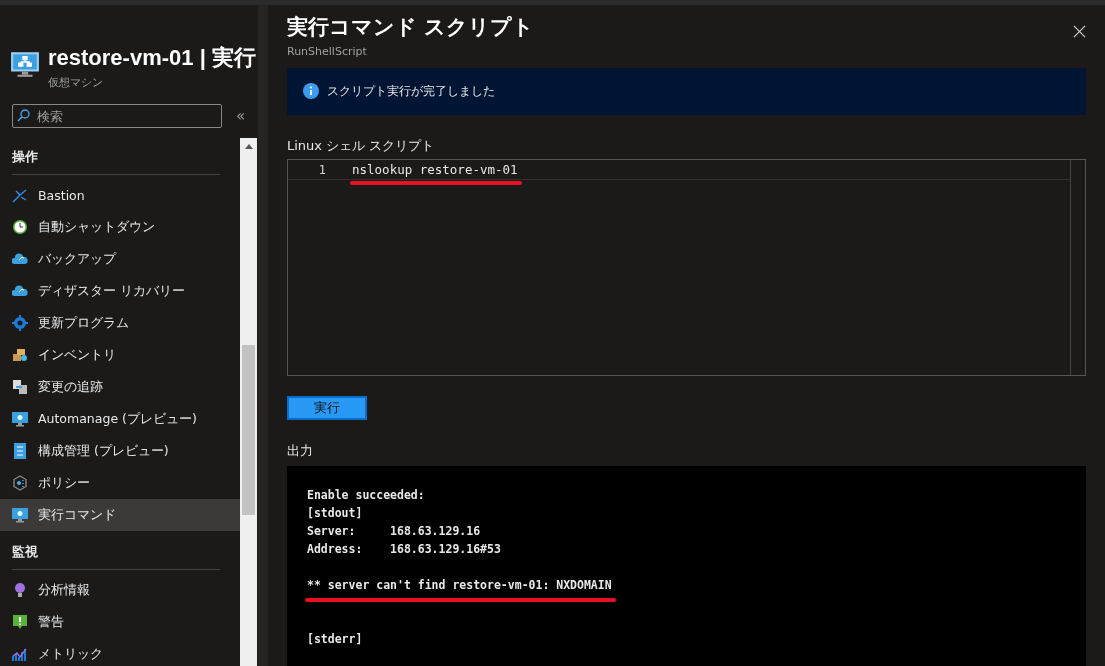 The width and height of the screenshot is (1105, 666). What do you see at coordinates (25, 552) in the screenshot?
I see `section-title: 監視` at bounding box center [25, 552].